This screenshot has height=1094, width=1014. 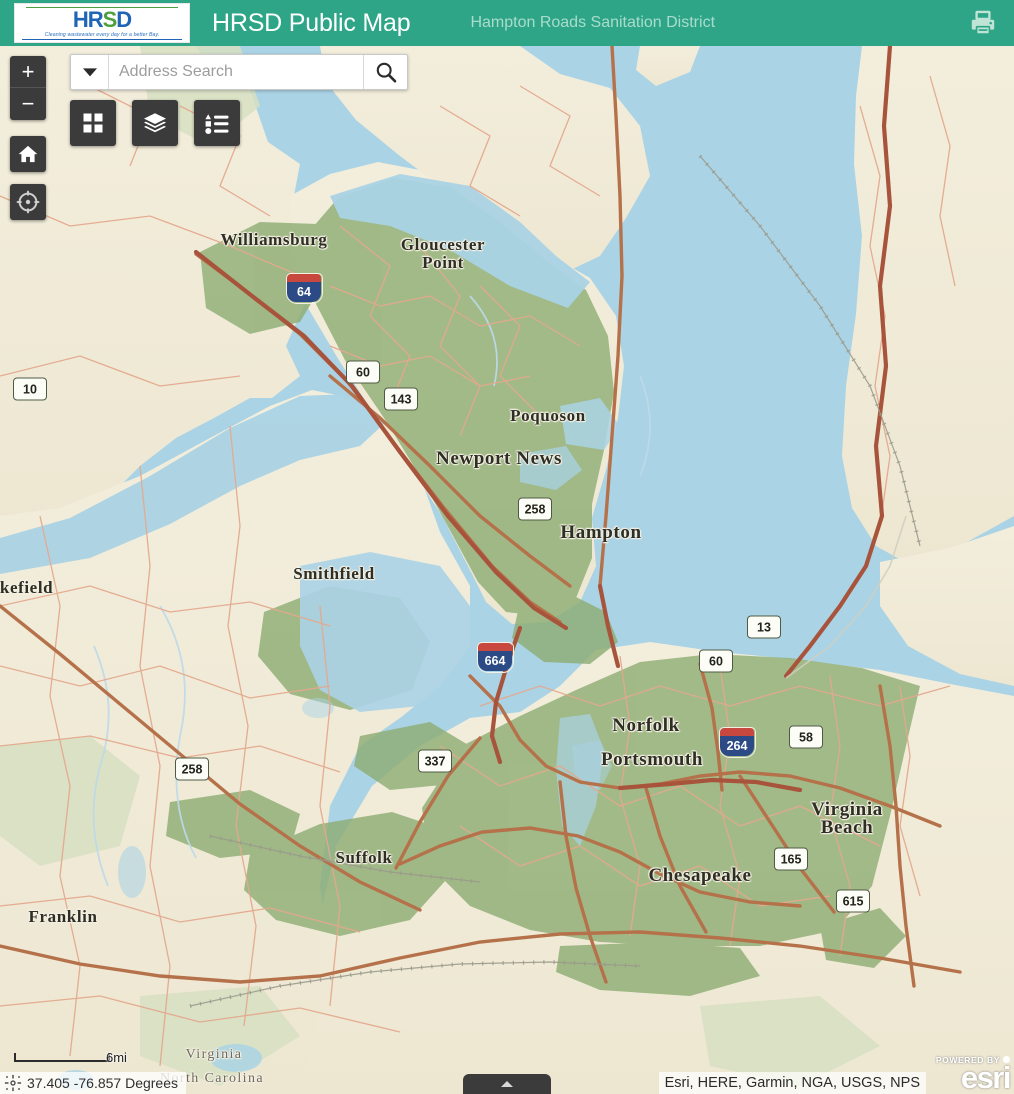 I want to click on zoom-control-group: + −, so click(x=28, y=88).